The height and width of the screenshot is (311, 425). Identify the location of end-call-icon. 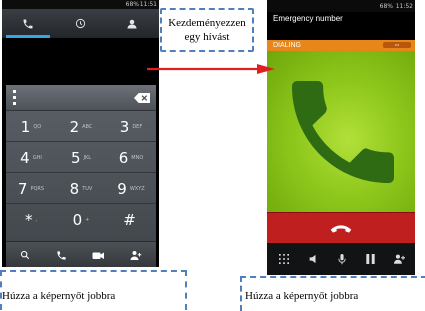
(341, 228).